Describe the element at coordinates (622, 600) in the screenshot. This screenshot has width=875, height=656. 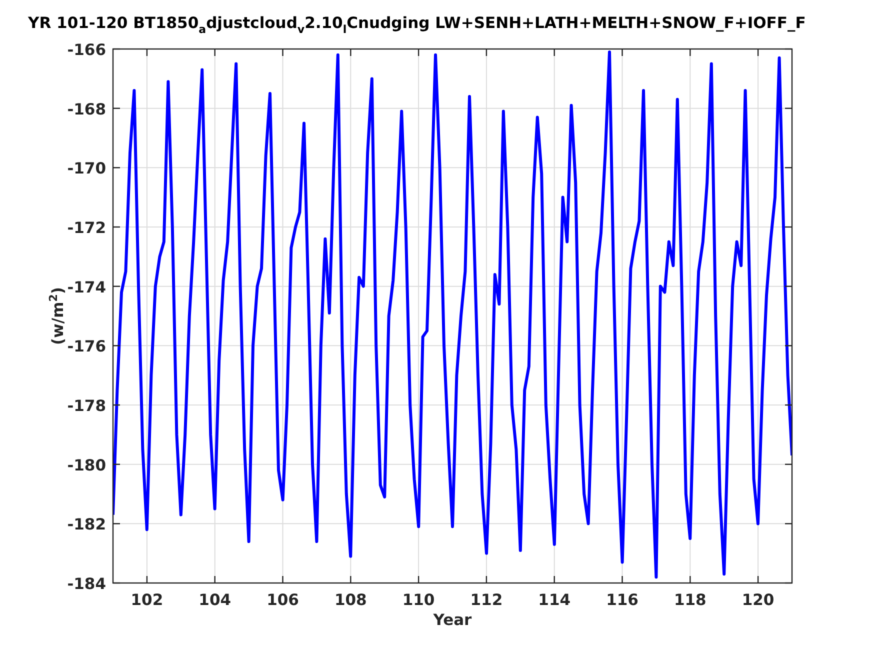
I see `tick-label: 116` at that location.